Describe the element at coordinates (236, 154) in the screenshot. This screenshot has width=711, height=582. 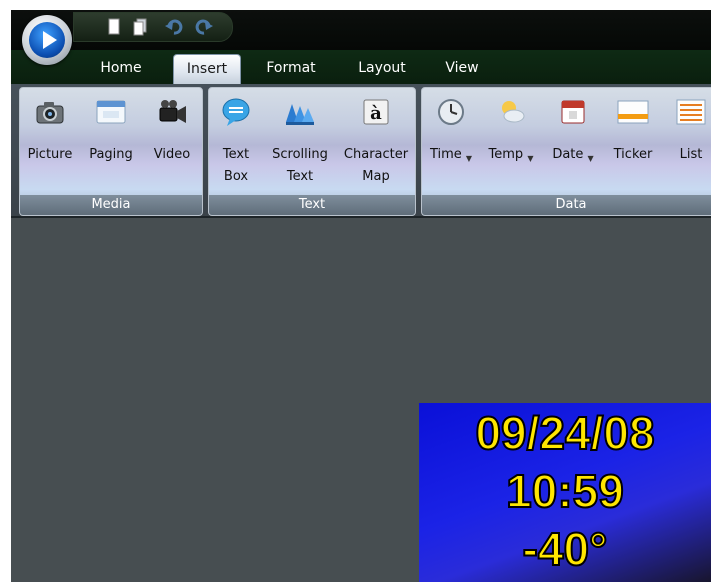
I see `text-box-label-line1: Text` at that location.